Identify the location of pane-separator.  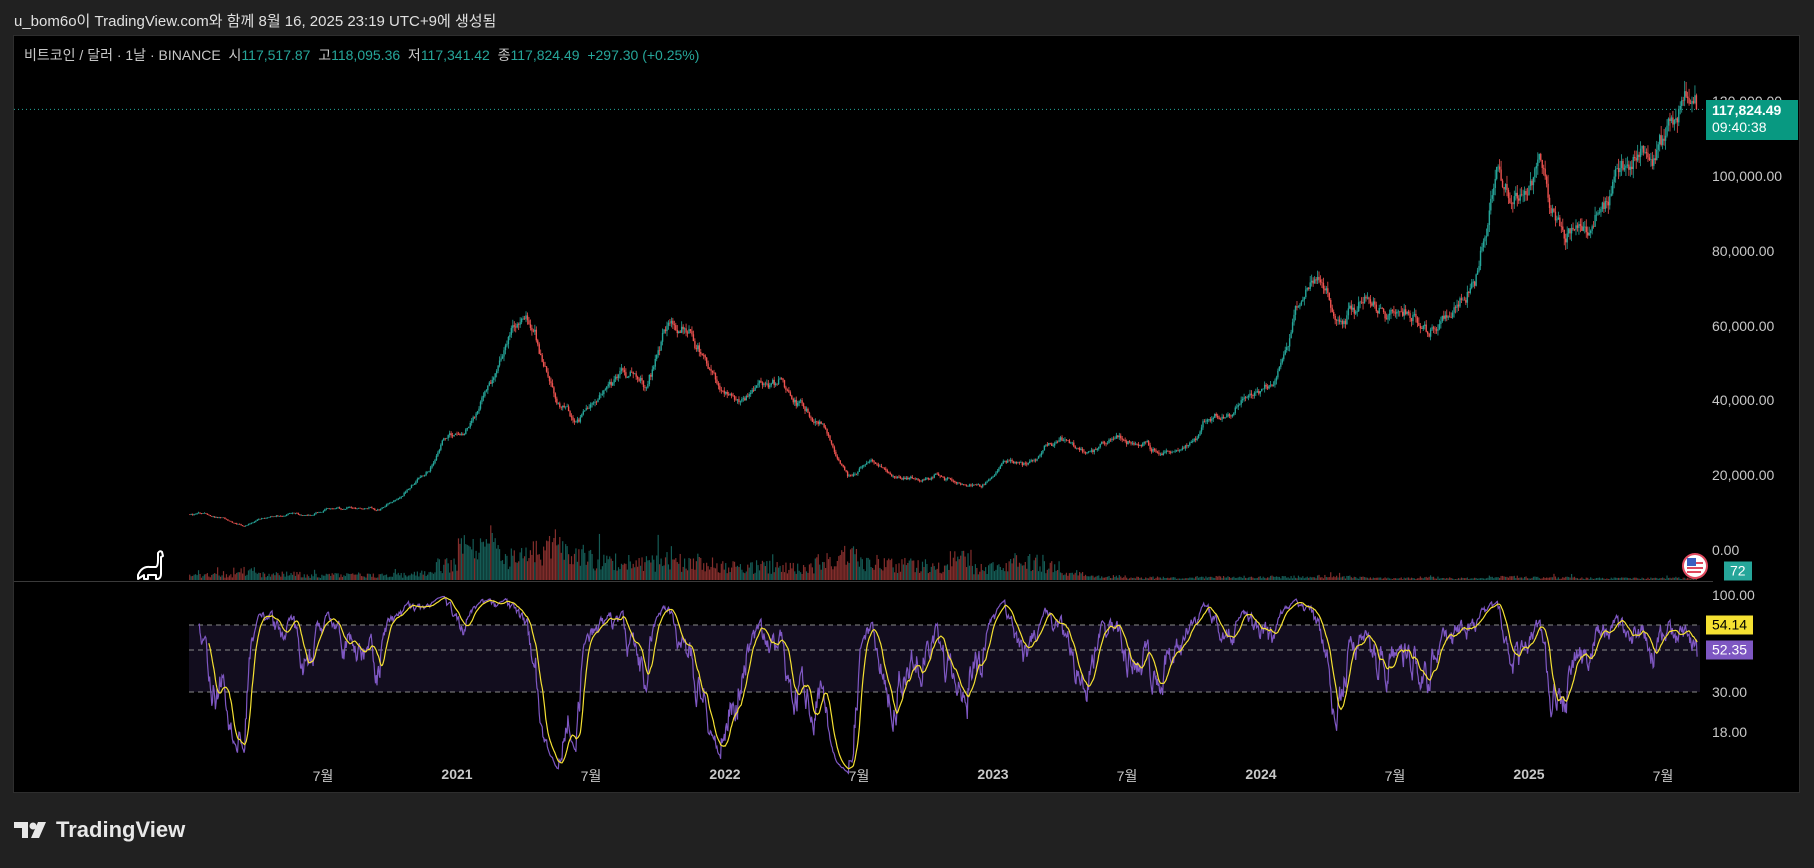
(863, 581).